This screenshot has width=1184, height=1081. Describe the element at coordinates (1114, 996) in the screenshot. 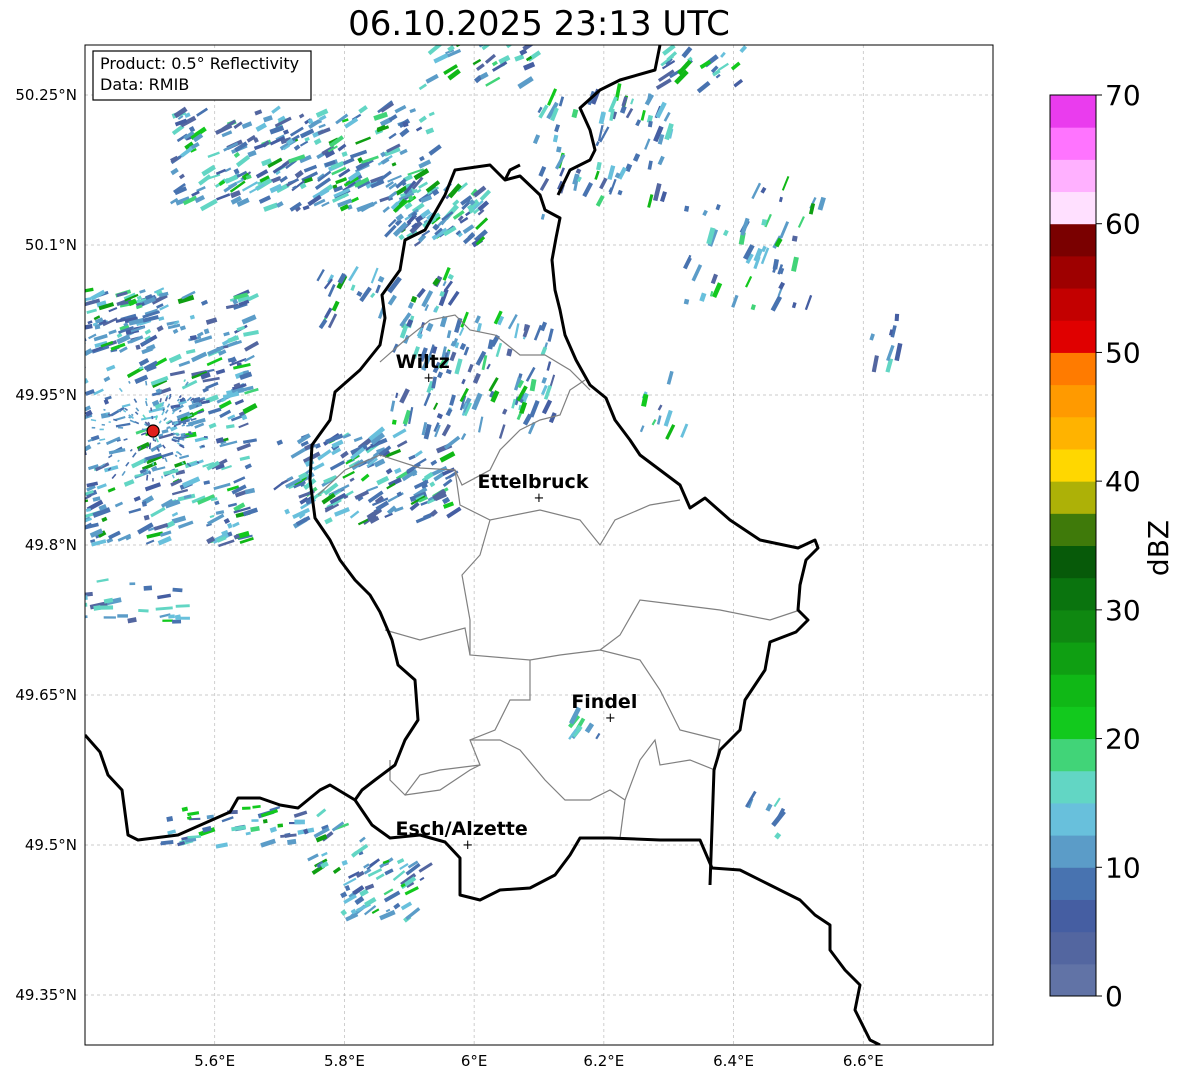

I see `colorbar-tick-label: 0` at that location.